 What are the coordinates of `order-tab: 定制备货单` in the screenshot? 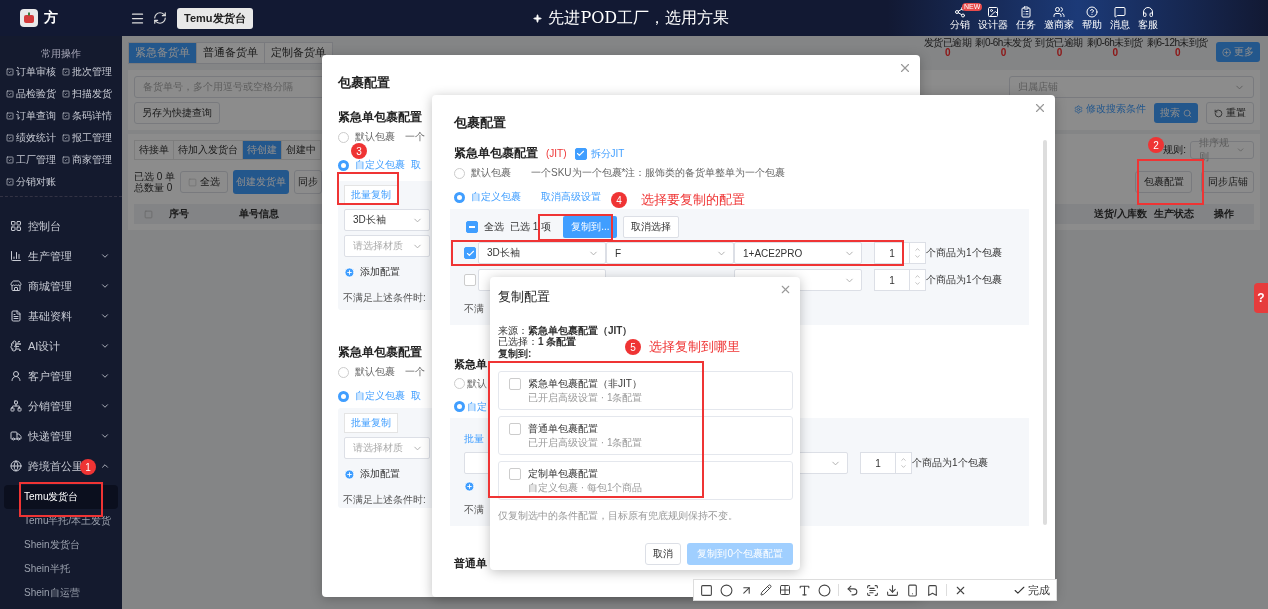 It's located at (298, 53).